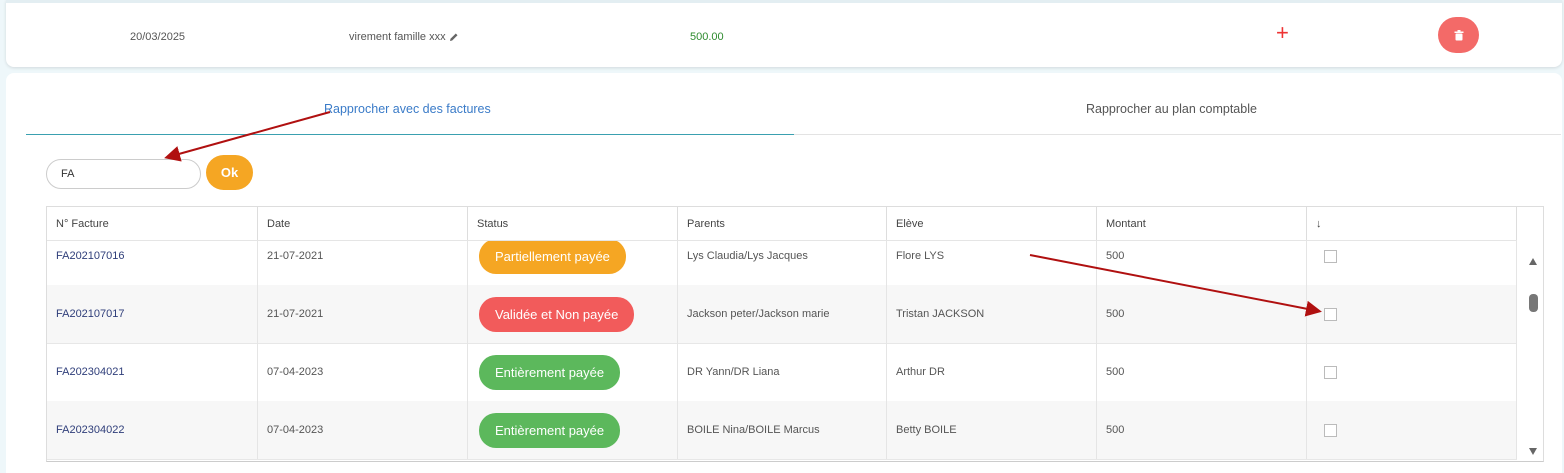 The height and width of the screenshot is (473, 1564). I want to click on cell-status: Validée et Non payée, so click(573, 314).